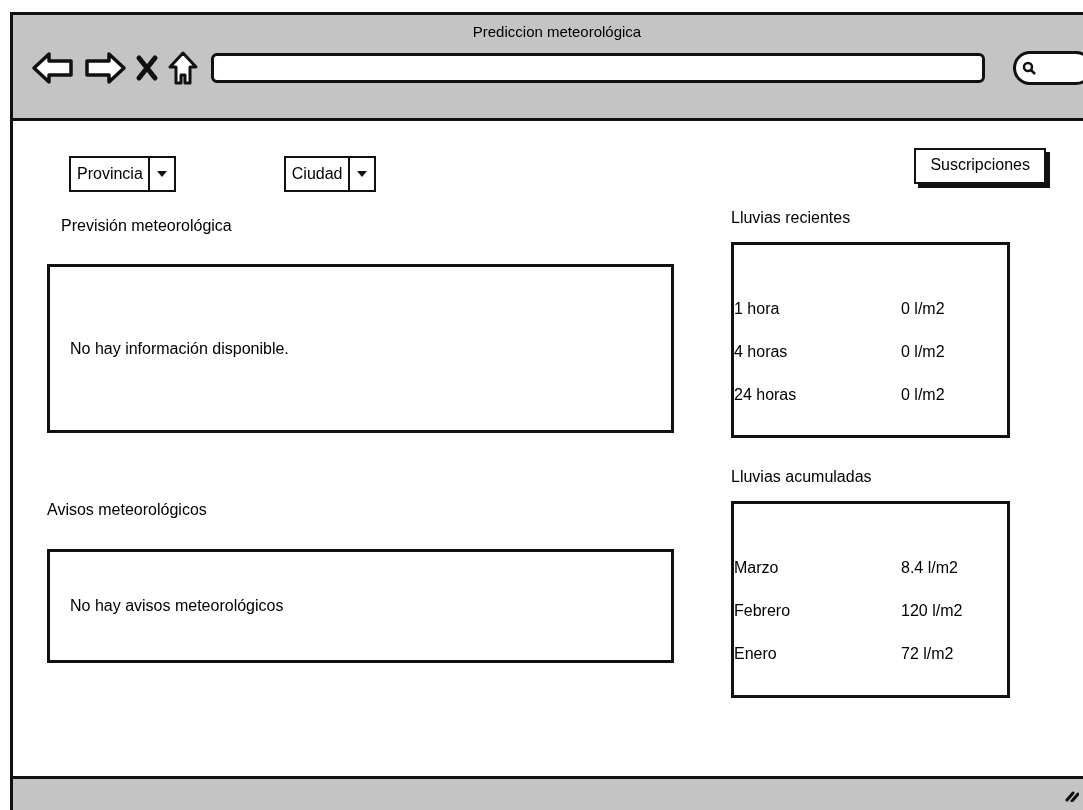  Describe the element at coordinates (147, 226) in the screenshot. I see `section-title: Previsión meteorológica` at that location.